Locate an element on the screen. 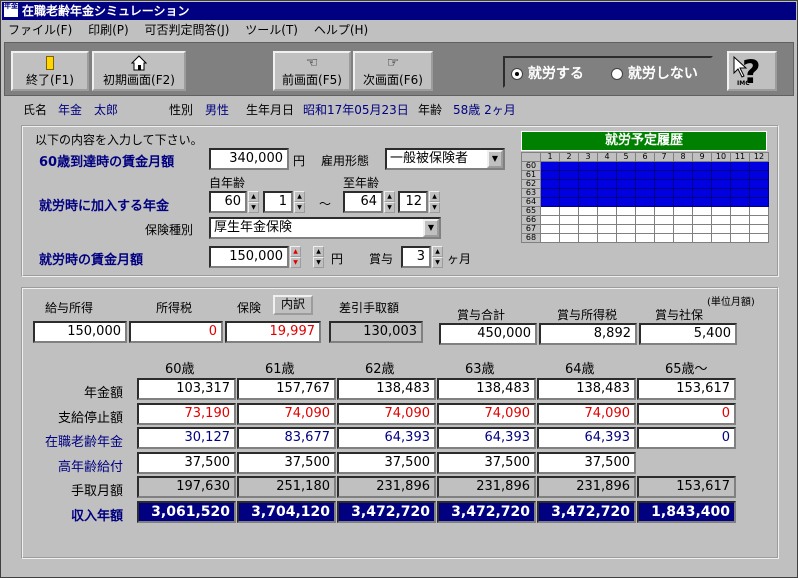 Image resolution: width=798 pixels, height=578 pixels. from-month-input: 1 is located at coordinates (278, 202).